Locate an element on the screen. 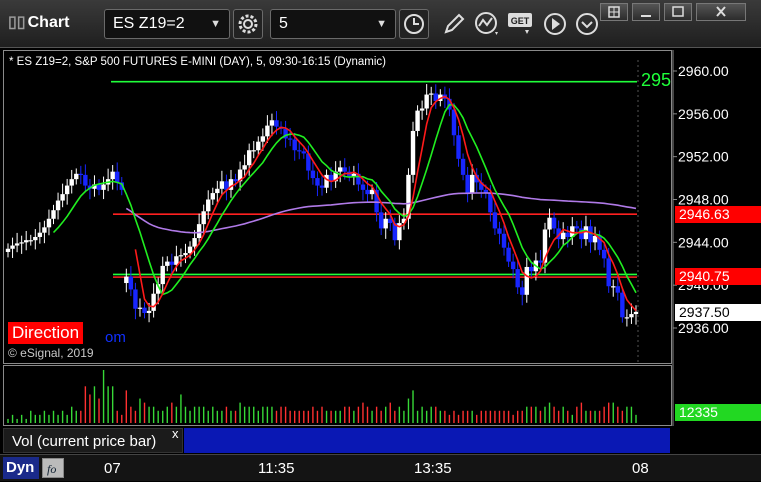 This screenshot has height=482, width=761. gear-icon is located at coordinates (248, 24).